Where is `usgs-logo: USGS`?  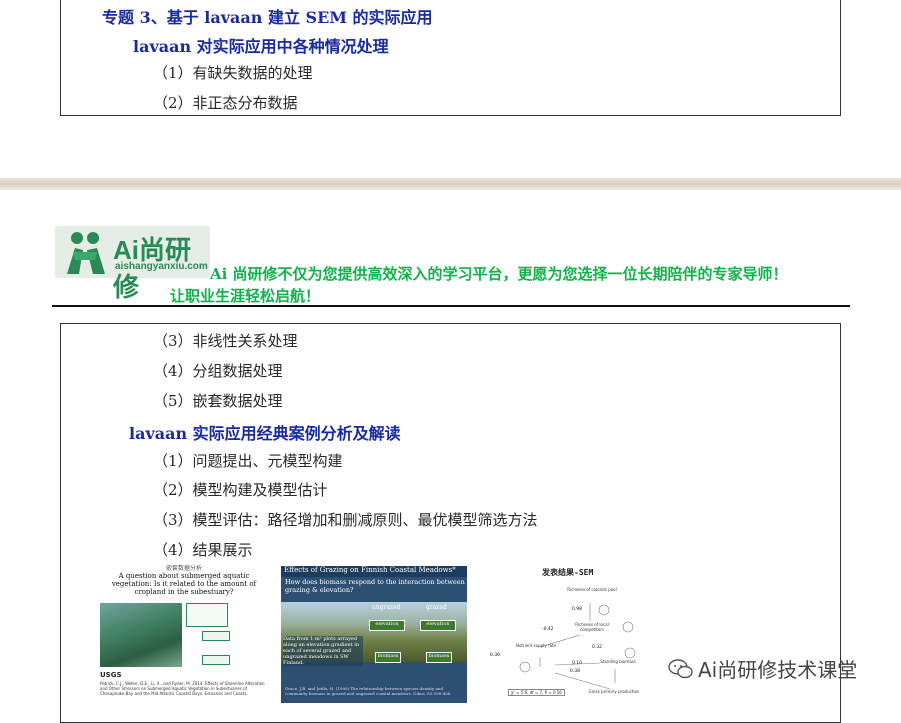 usgs-logo: USGS is located at coordinates (111, 675).